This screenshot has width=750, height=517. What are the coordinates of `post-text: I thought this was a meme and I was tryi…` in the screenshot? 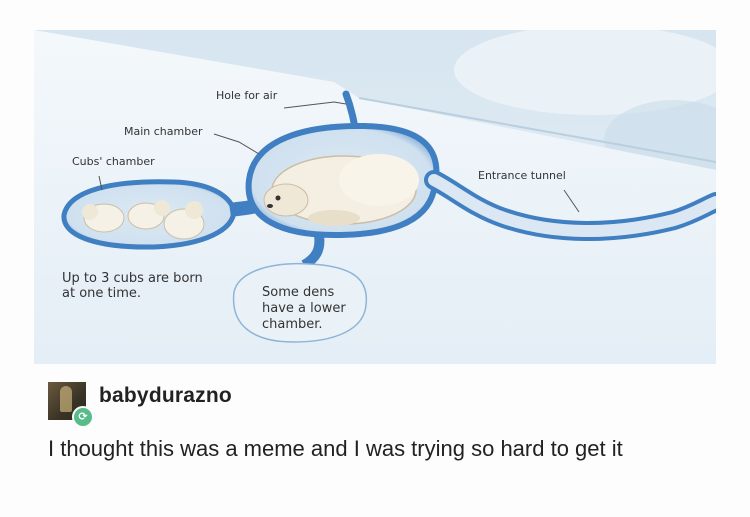 It's located at (335, 448).